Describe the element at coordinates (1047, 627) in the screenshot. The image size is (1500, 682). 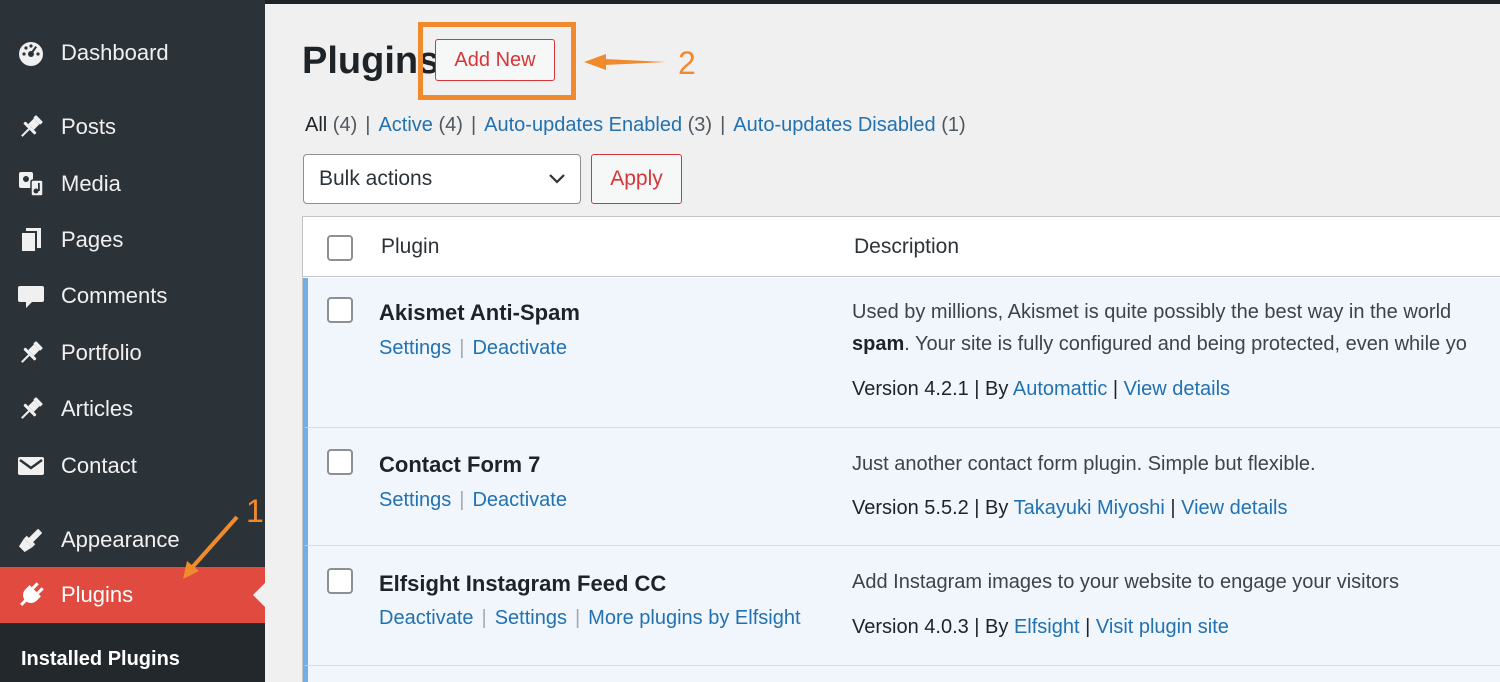
I see `author-link: Elfsight` at that location.